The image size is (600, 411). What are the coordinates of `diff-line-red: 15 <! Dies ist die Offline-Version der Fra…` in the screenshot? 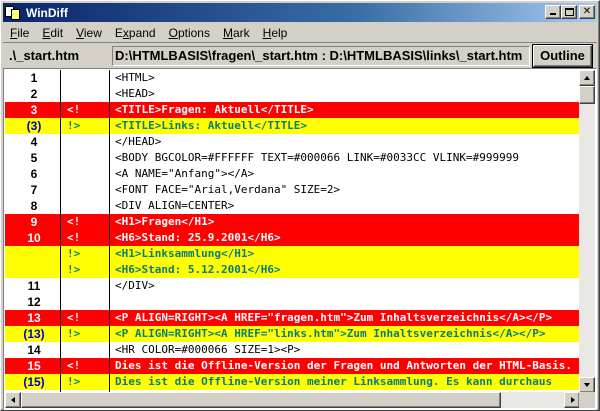 It's located at (292, 366).